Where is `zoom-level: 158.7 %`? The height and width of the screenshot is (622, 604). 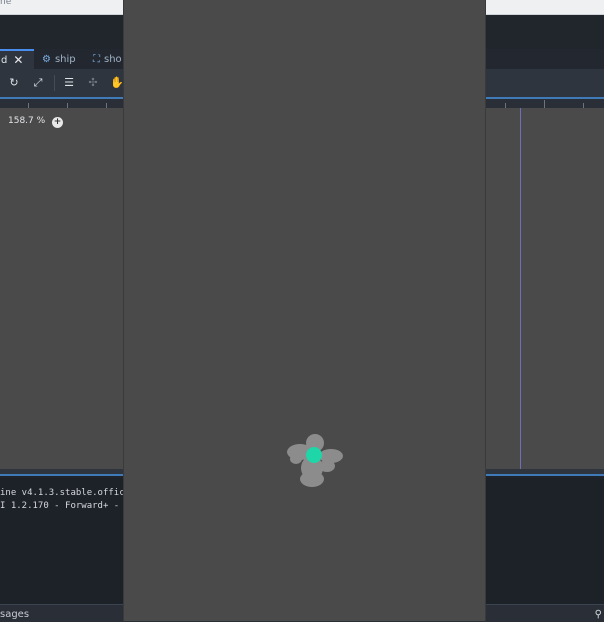 zoom-level: 158.7 % is located at coordinates (27, 121).